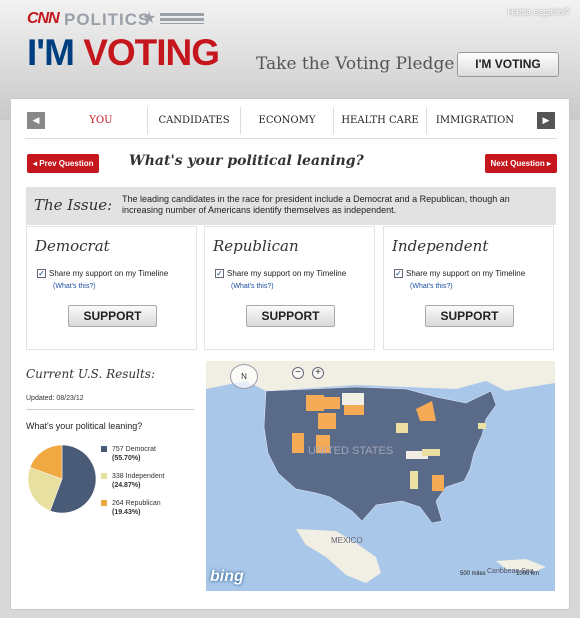 The image size is (580, 618). What do you see at coordinates (73, 205) in the screenshot?
I see `issue-label: The Issue:` at bounding box center [73, 205].